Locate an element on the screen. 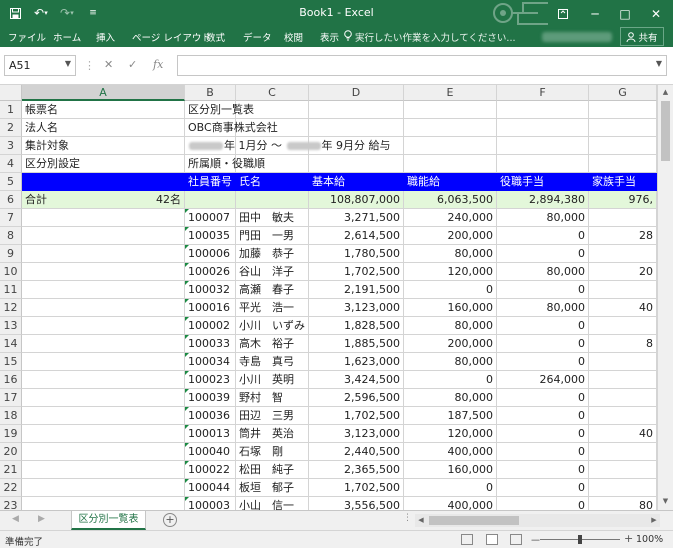 Image resolution: width=673 pixels, height=548 pixels. cell-g5: 家族手当 is located at coordinates (623, 182).